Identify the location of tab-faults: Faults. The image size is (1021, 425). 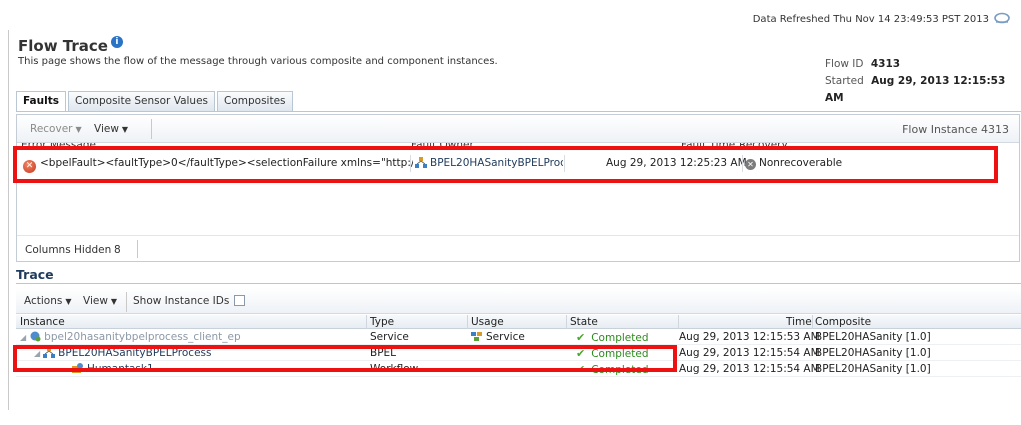
(41, 101).